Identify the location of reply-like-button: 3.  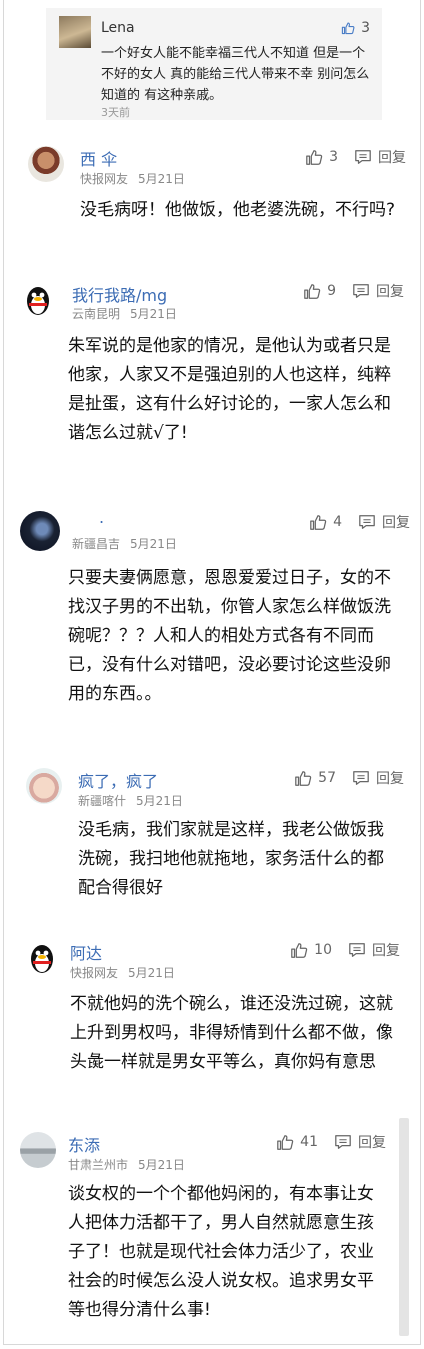
(355, 28).